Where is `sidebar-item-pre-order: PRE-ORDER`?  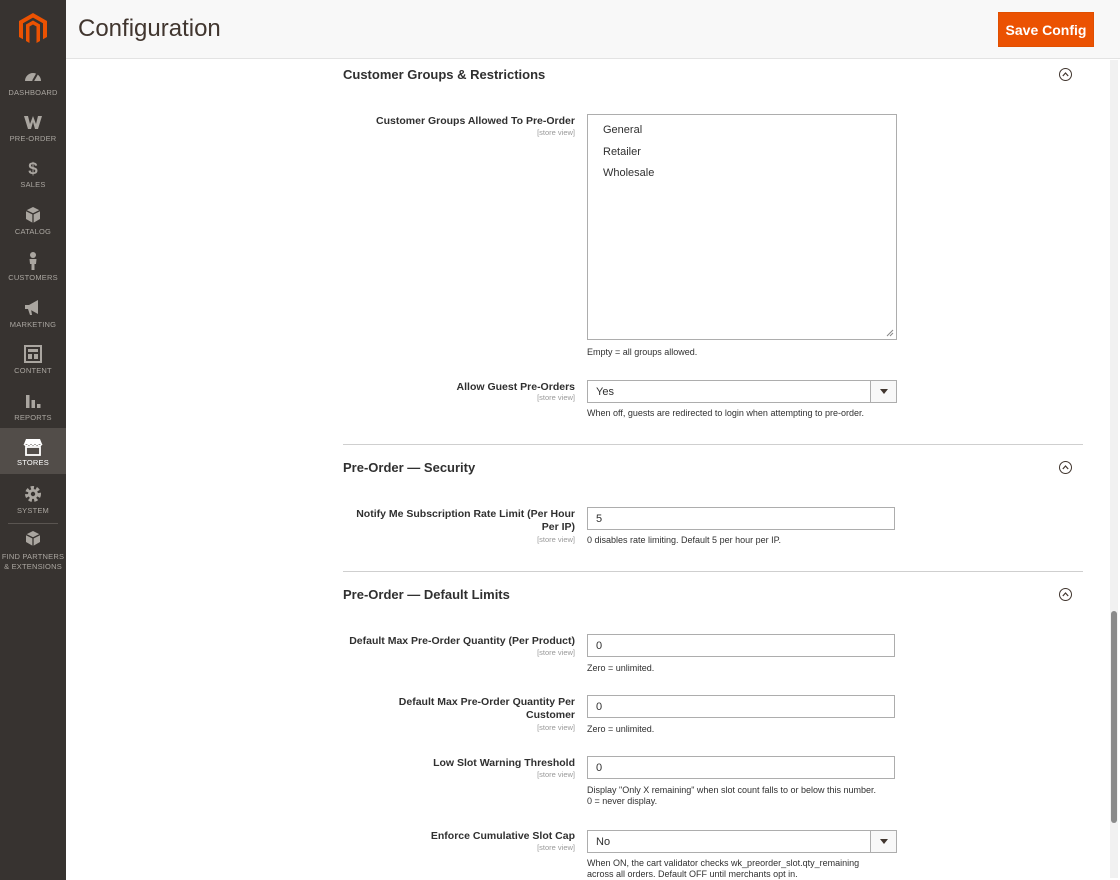
sidebar-item-pre-order: PRE-ORDER is located at coordinates (33, 135).